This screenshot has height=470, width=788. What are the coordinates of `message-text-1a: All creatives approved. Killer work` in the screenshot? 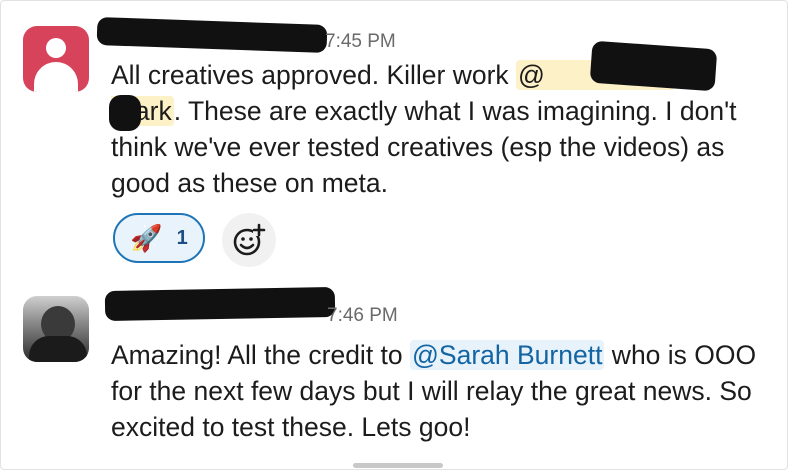 It's located at (314, 75).